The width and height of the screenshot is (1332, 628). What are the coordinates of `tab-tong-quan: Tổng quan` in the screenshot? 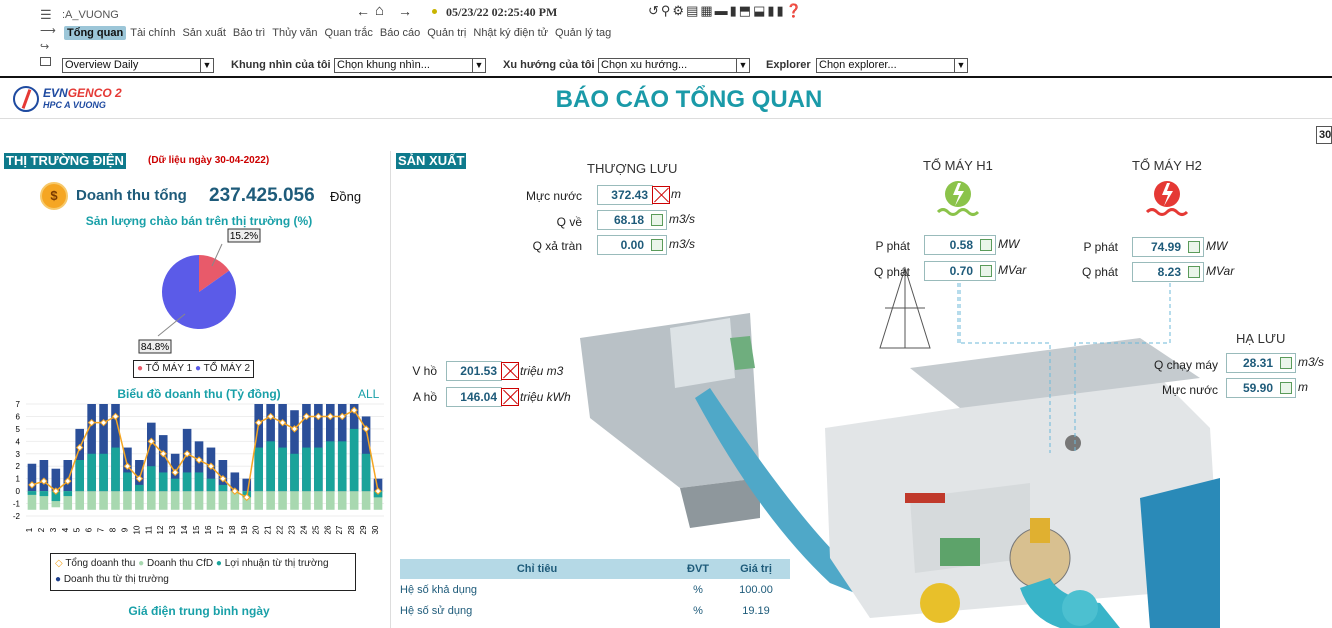 It's located at (95, 33).